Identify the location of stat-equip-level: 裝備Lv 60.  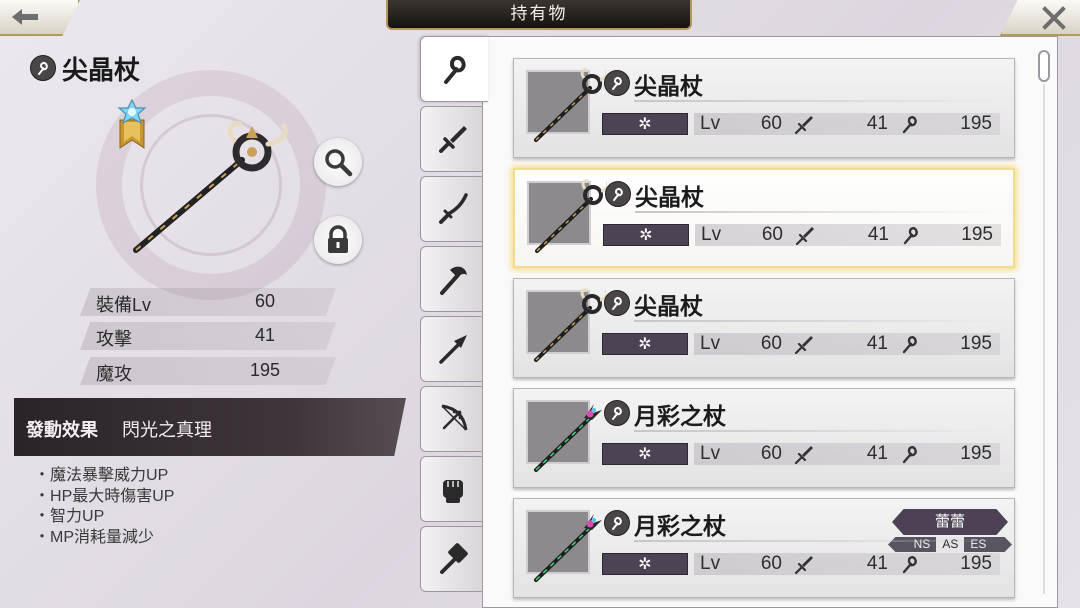
(208, 302).